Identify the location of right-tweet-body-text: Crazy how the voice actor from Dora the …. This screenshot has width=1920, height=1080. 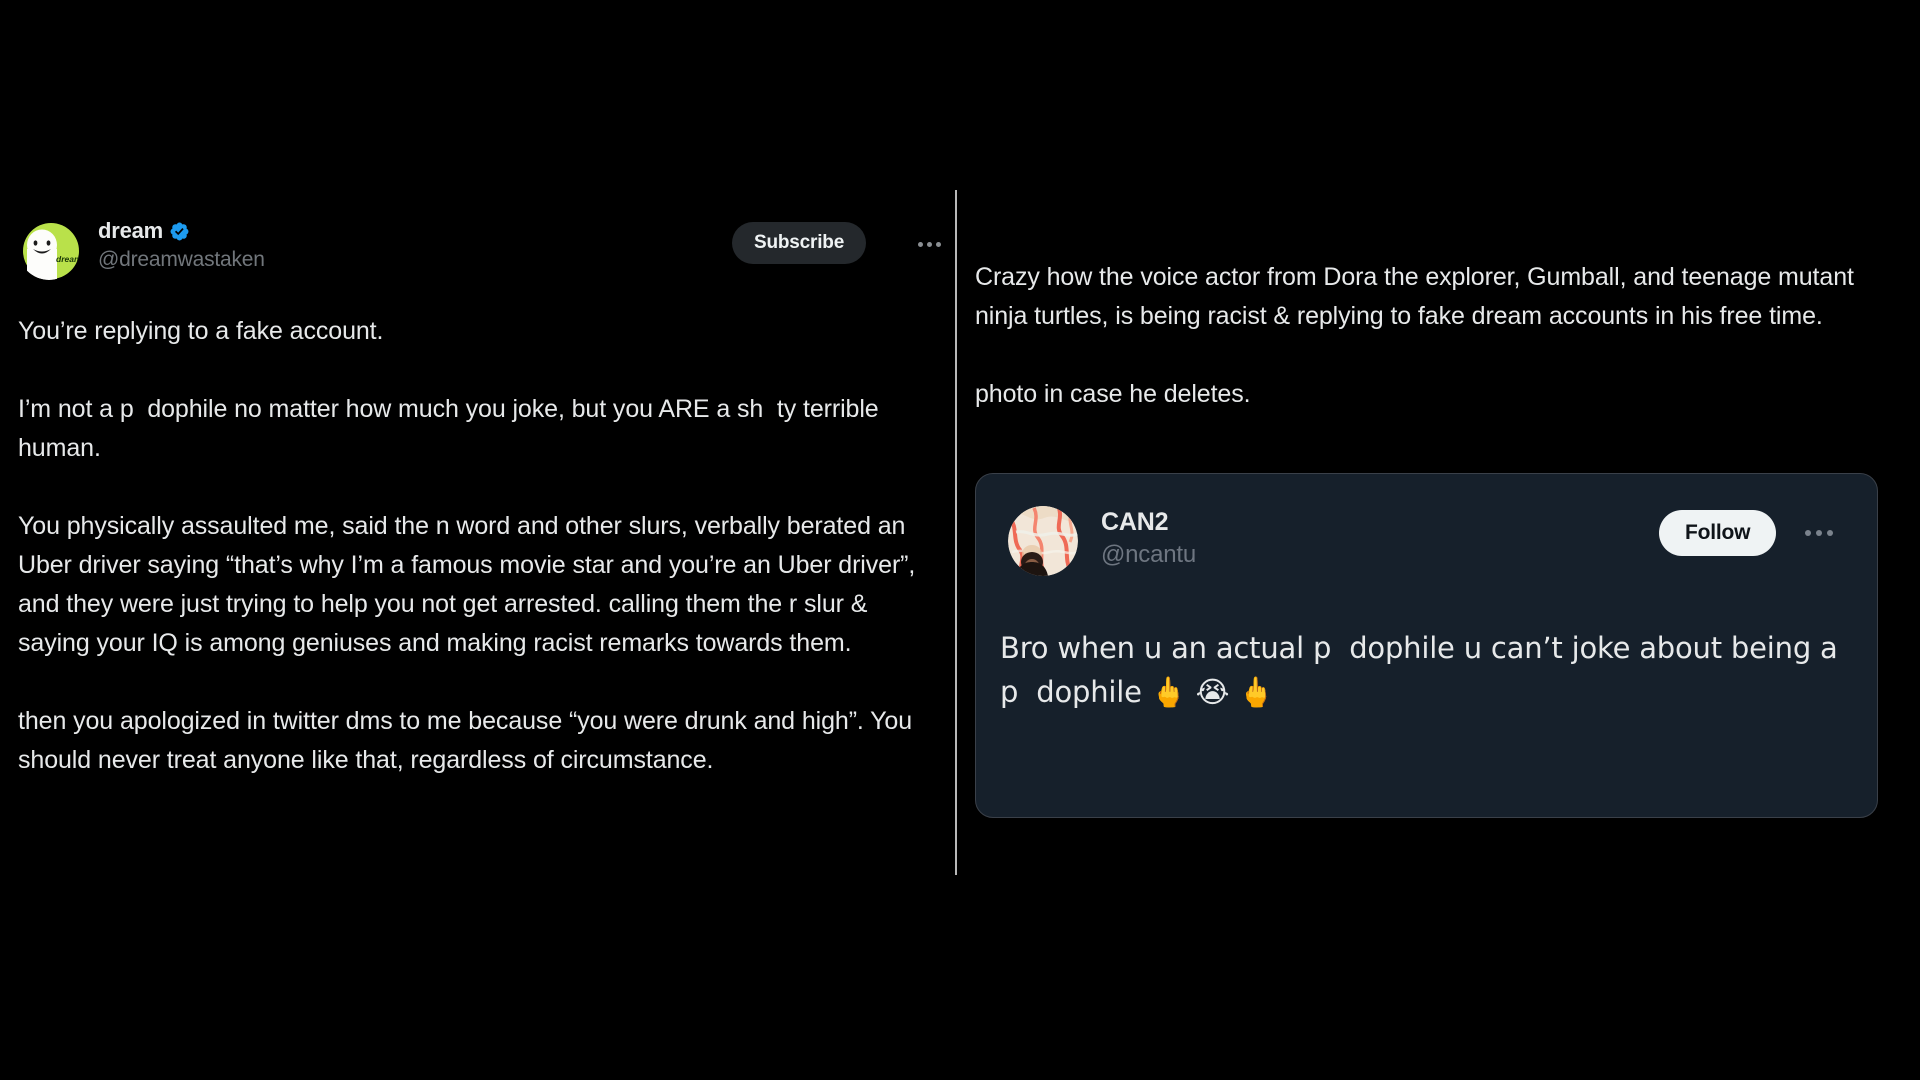
(1414, 335).